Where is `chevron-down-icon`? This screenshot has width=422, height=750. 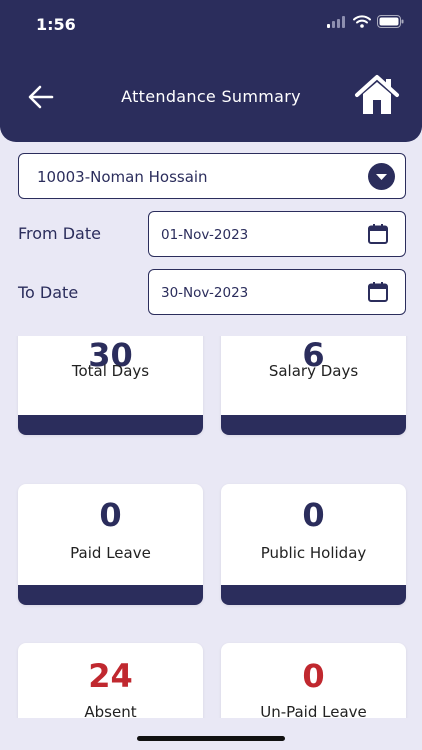
chevron-down-icon is located at coordinates (381, 177).